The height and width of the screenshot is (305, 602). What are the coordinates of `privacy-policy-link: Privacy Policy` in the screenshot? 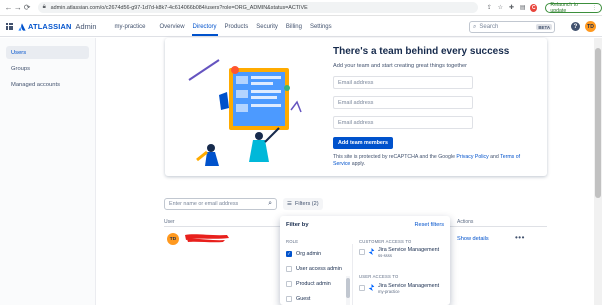 It's located at (472, 157).